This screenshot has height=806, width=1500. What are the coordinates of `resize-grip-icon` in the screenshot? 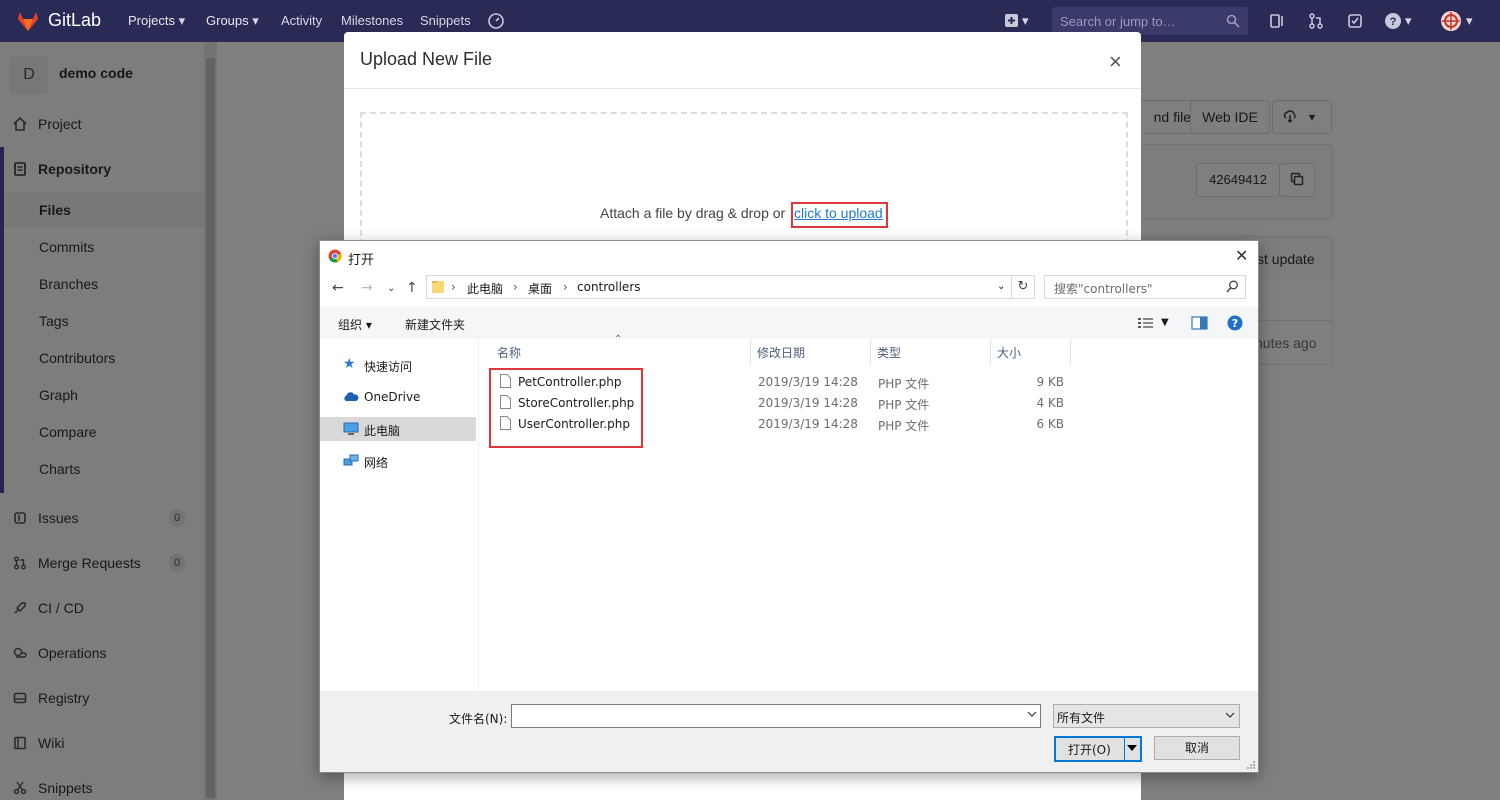 It's located at (1251, 765).